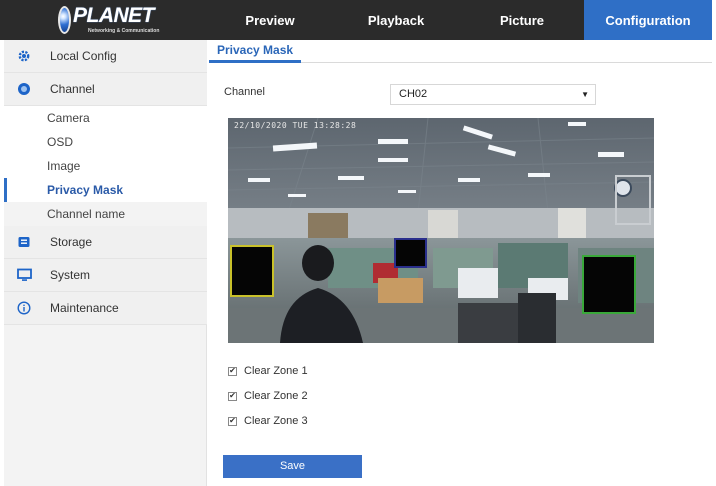 The width and height of the screenshot is (716, 486). I want to click on clear-zone-1-checkbox: ✔, so click(232, 371).